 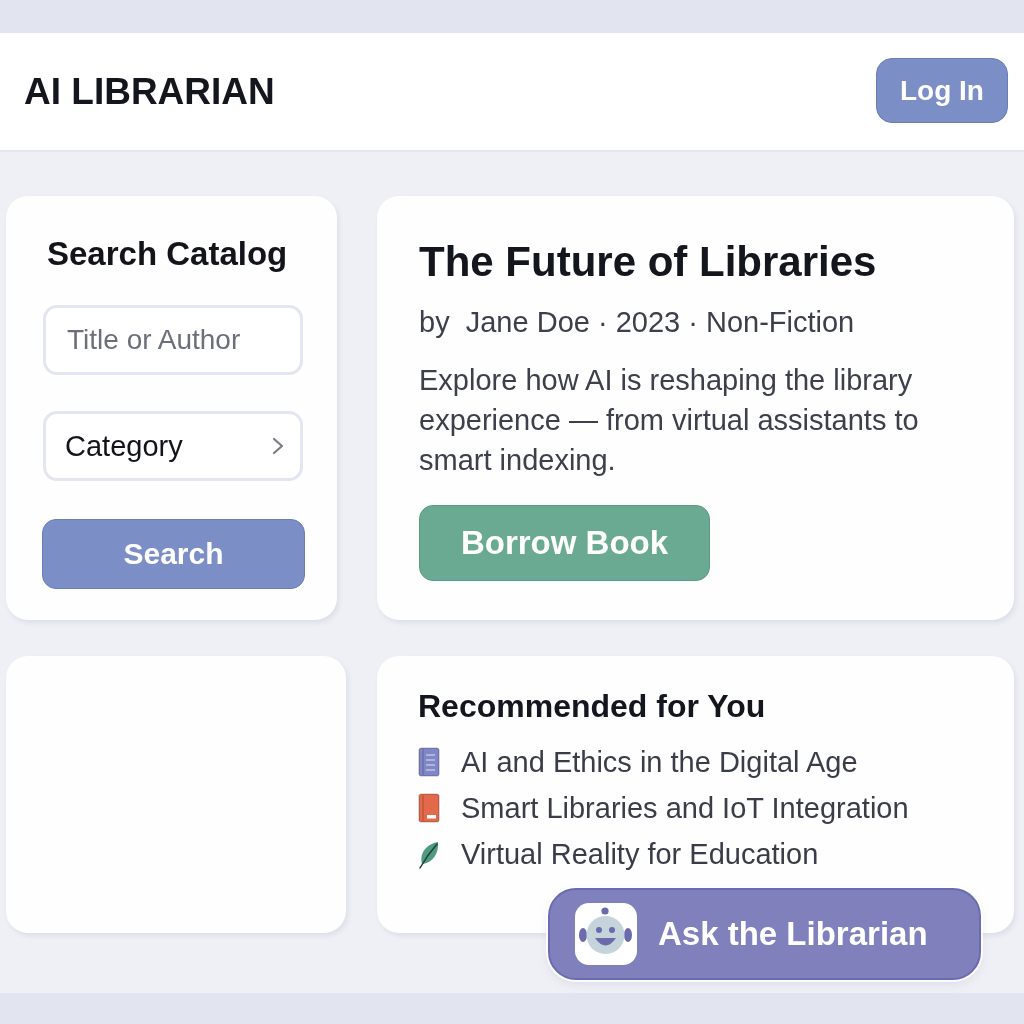 What do you see at coordinates (648, 262) in the screenshot?
I see `book-title: The Future of Libraries` at bounding box center [648, 262].